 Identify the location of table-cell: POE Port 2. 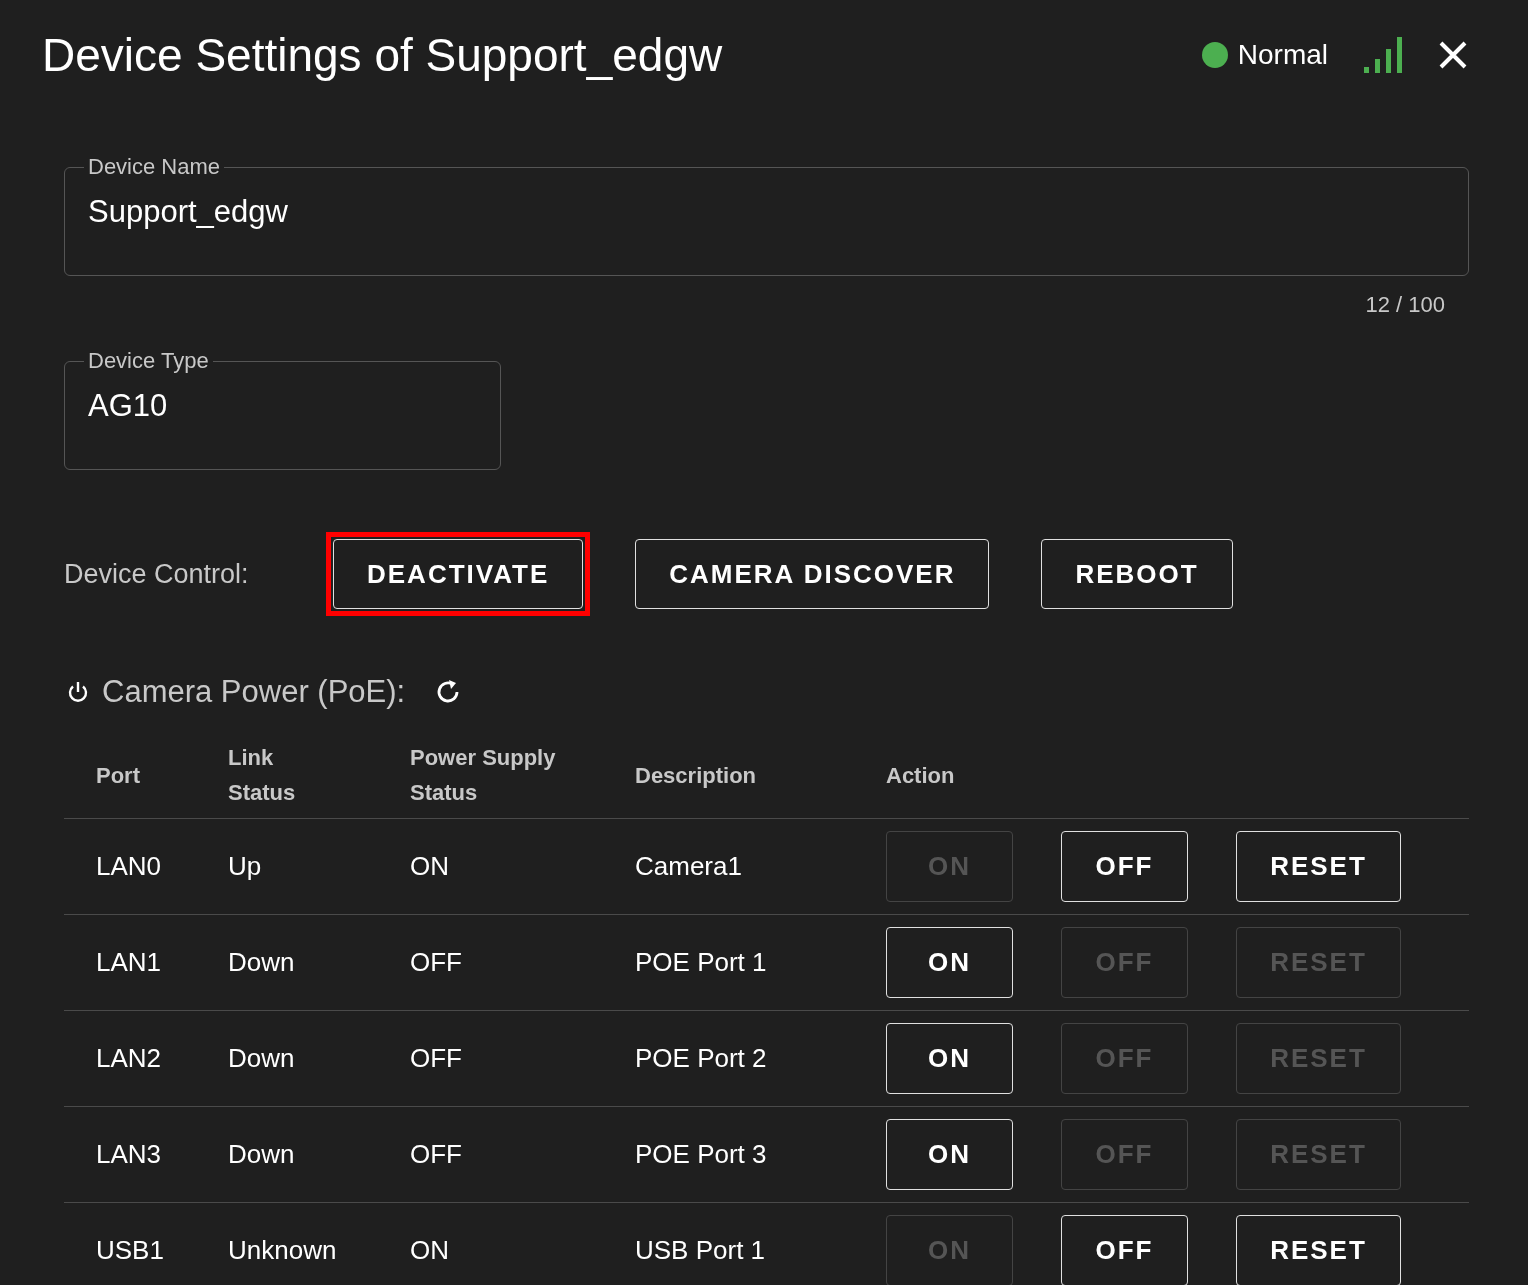
(701, 1058).